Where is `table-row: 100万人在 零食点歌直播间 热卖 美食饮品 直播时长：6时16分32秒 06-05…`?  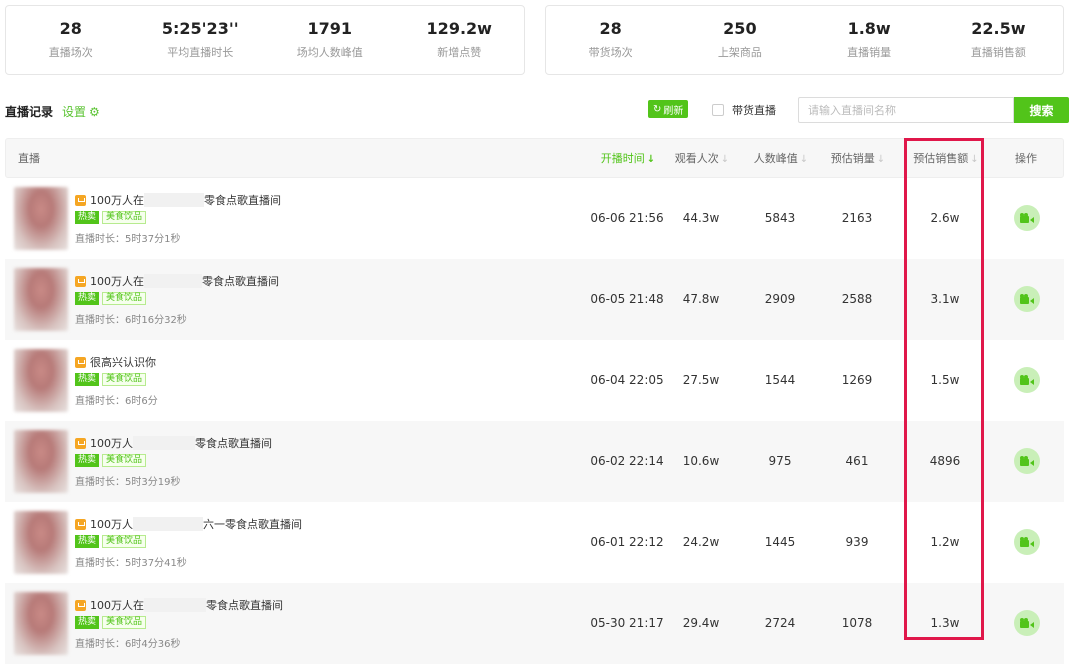 table-row: 100万人在 零食点歌直播间 热卖 美食饮品 直播时长：6时16分32秒 06-05… is located at coordinates (534, 299).